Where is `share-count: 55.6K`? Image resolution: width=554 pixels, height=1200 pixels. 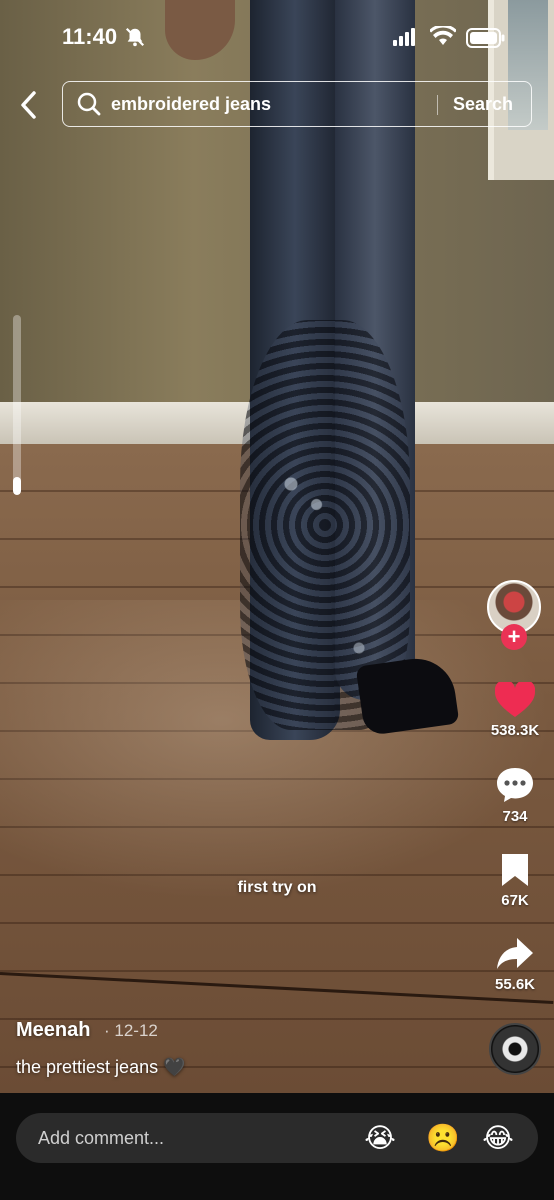
share-count: 55.6K is located at coordinates (515, 984).